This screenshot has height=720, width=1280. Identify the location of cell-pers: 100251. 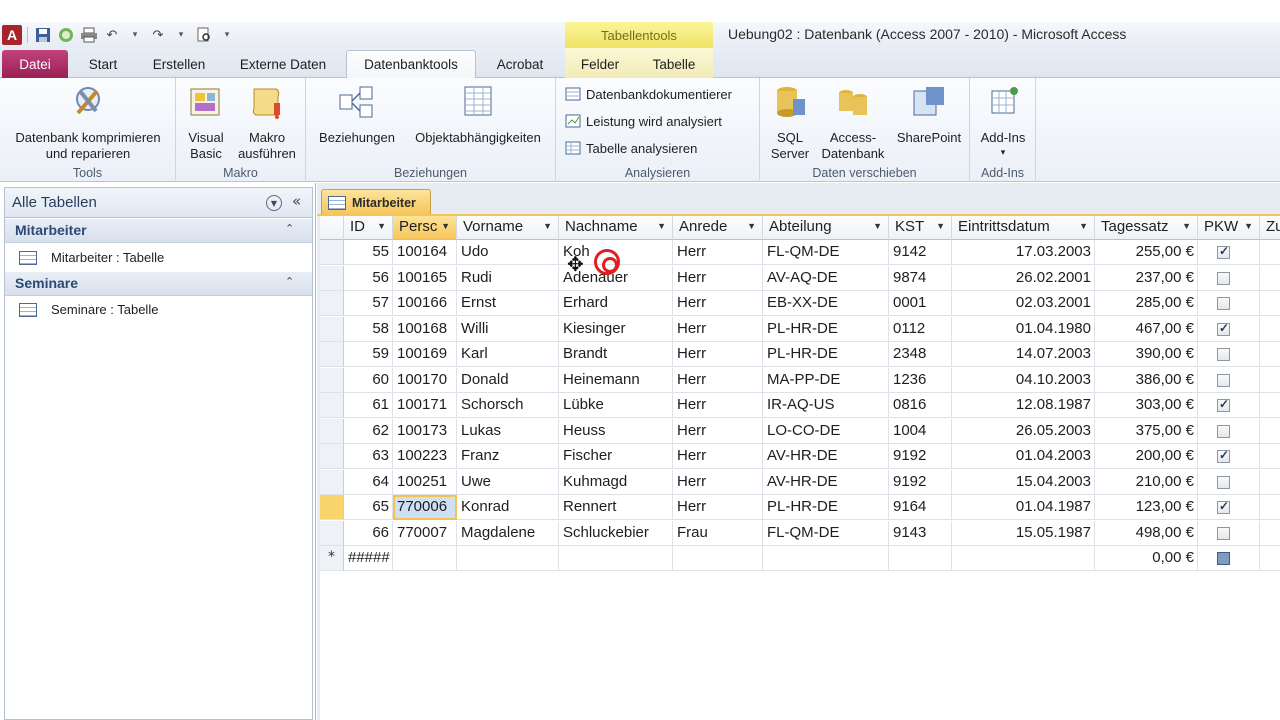
(425, 482).